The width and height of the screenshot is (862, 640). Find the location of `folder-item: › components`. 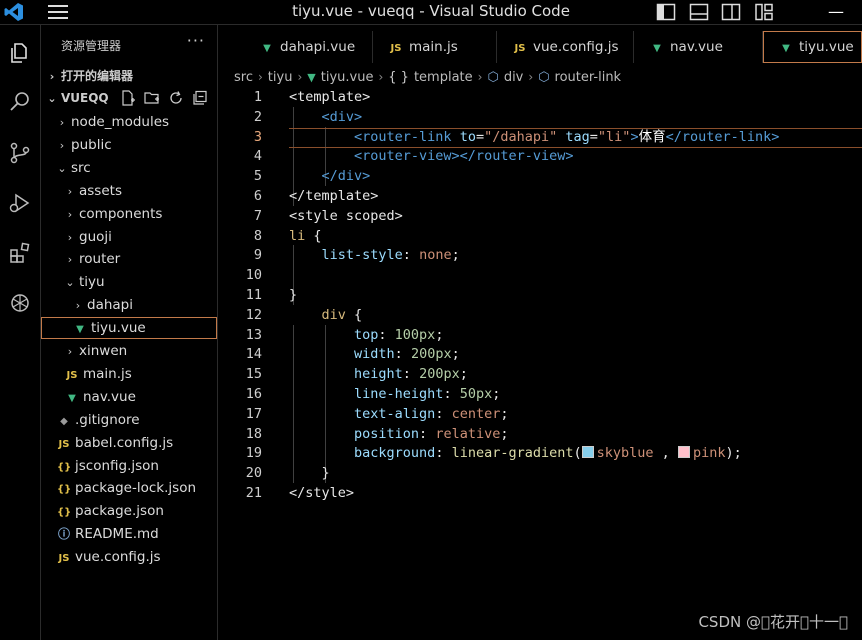

folder-item: › components is located at coordinates (129, 214).